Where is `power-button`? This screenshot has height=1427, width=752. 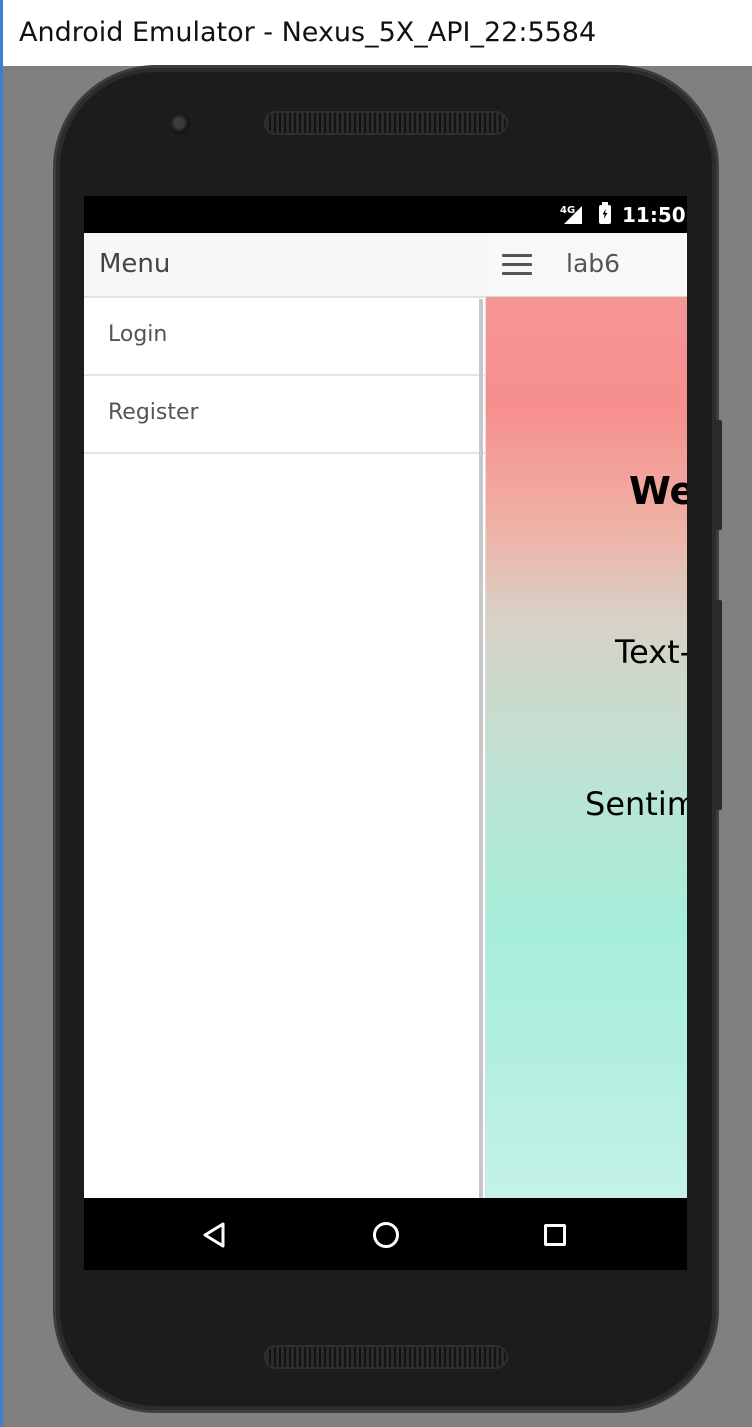
power-button is located at coordinates (718, 475).